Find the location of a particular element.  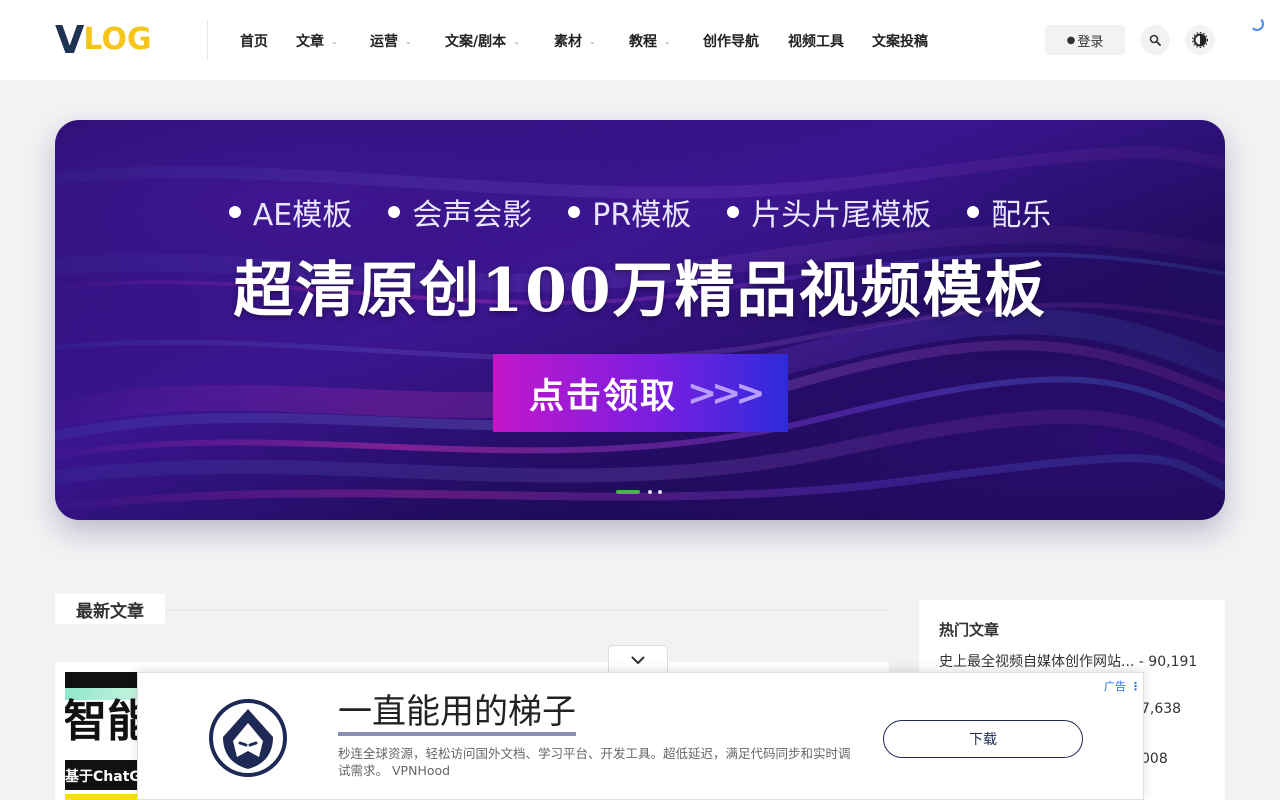

thumb-yellow-bar is located at coordinates (102, 797).